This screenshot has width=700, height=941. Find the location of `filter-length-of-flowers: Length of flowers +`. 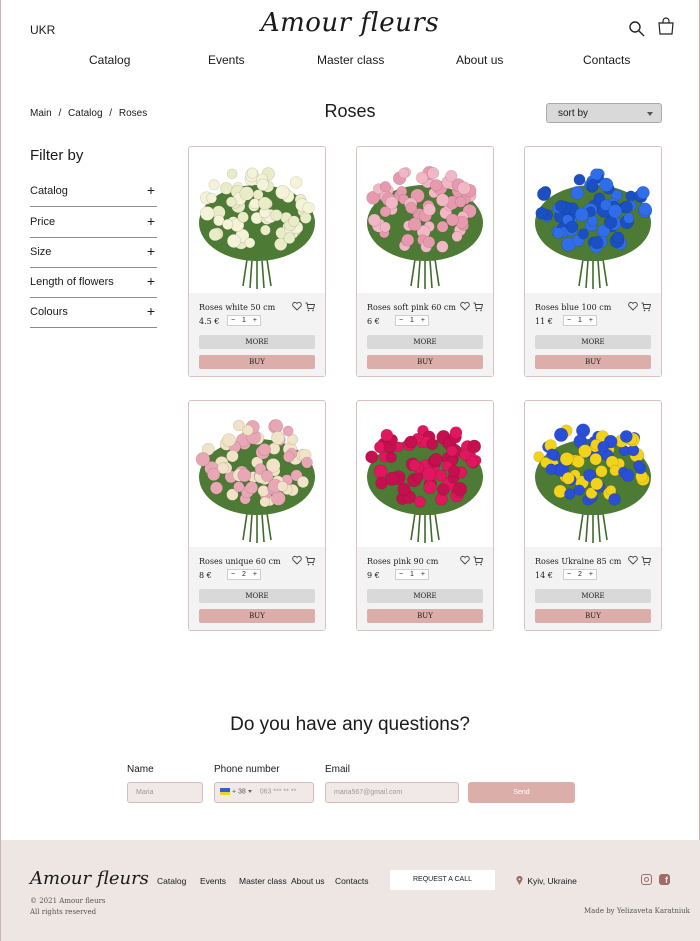

filter-length-of-flowers: Length of flowers + is located at coordinates (93, 283).